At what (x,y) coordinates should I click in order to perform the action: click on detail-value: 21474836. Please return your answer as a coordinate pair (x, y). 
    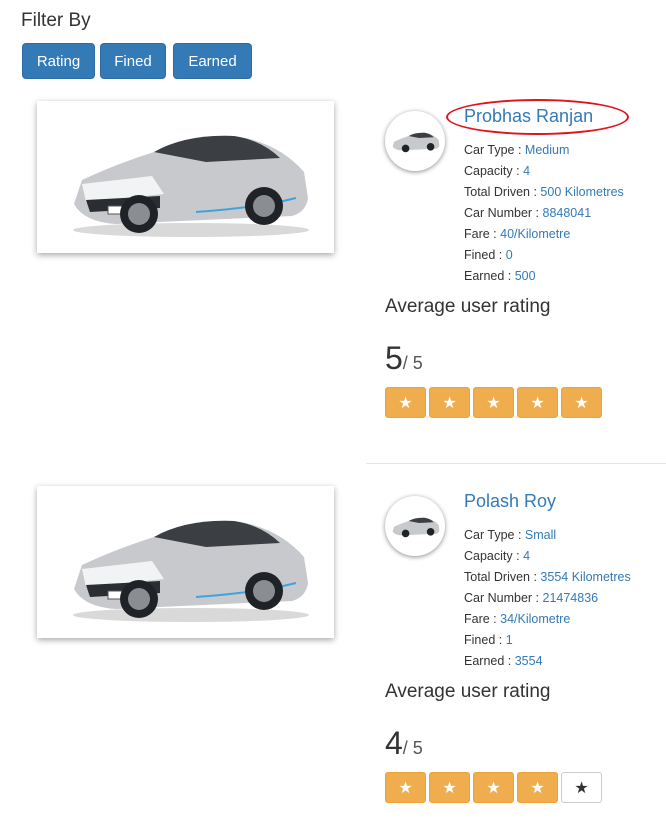
    Looking at the image, I should click on (570, 598).